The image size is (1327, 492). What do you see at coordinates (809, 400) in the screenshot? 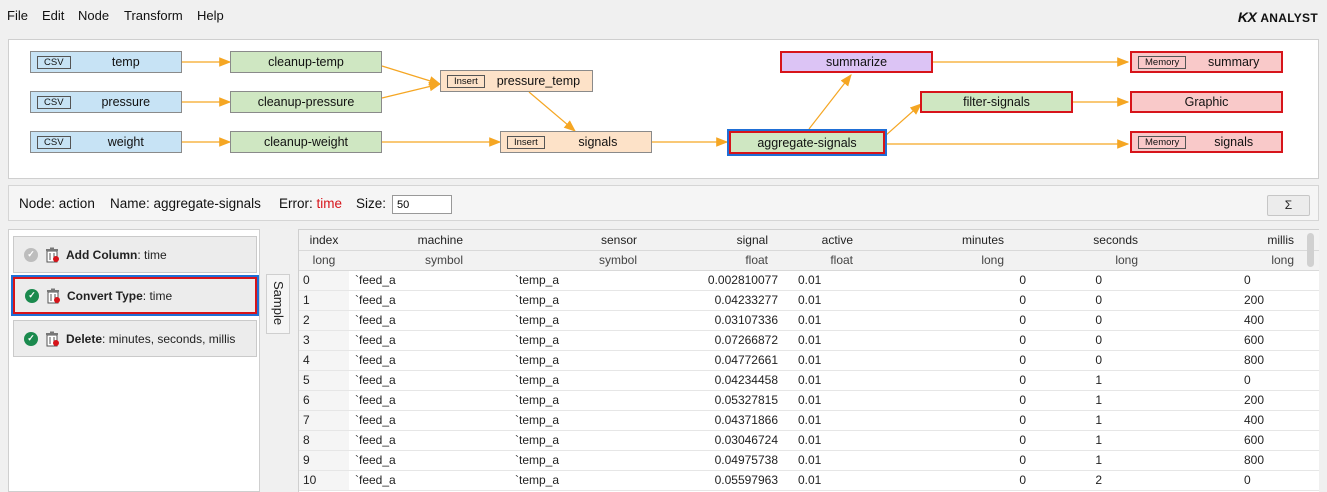
I see `table-row: 6 `feed_a `temp_a 0.05327815 0.01 0 1 200` at bounding box center [809, 400].